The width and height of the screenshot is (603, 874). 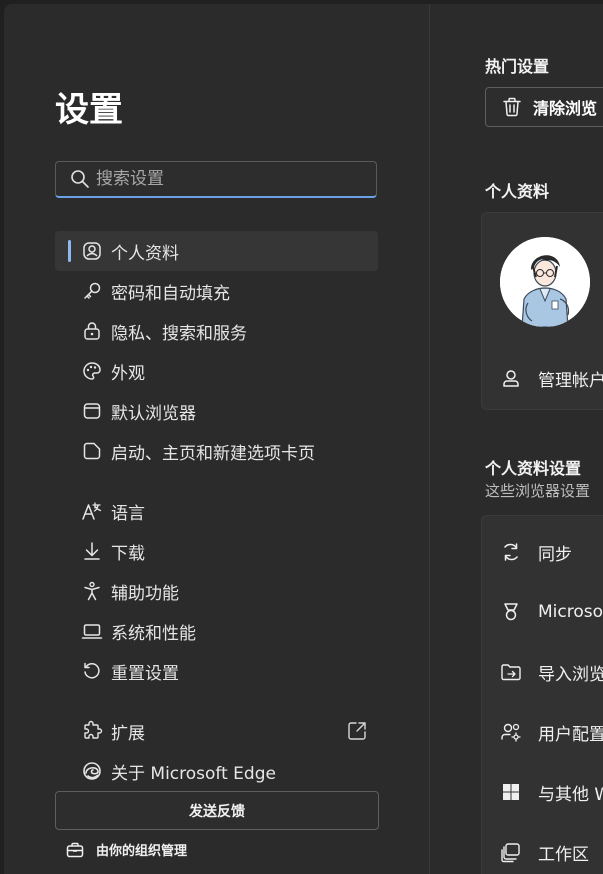 I want to click on profile-heading: 个人资料, so click(x=517, y=191).